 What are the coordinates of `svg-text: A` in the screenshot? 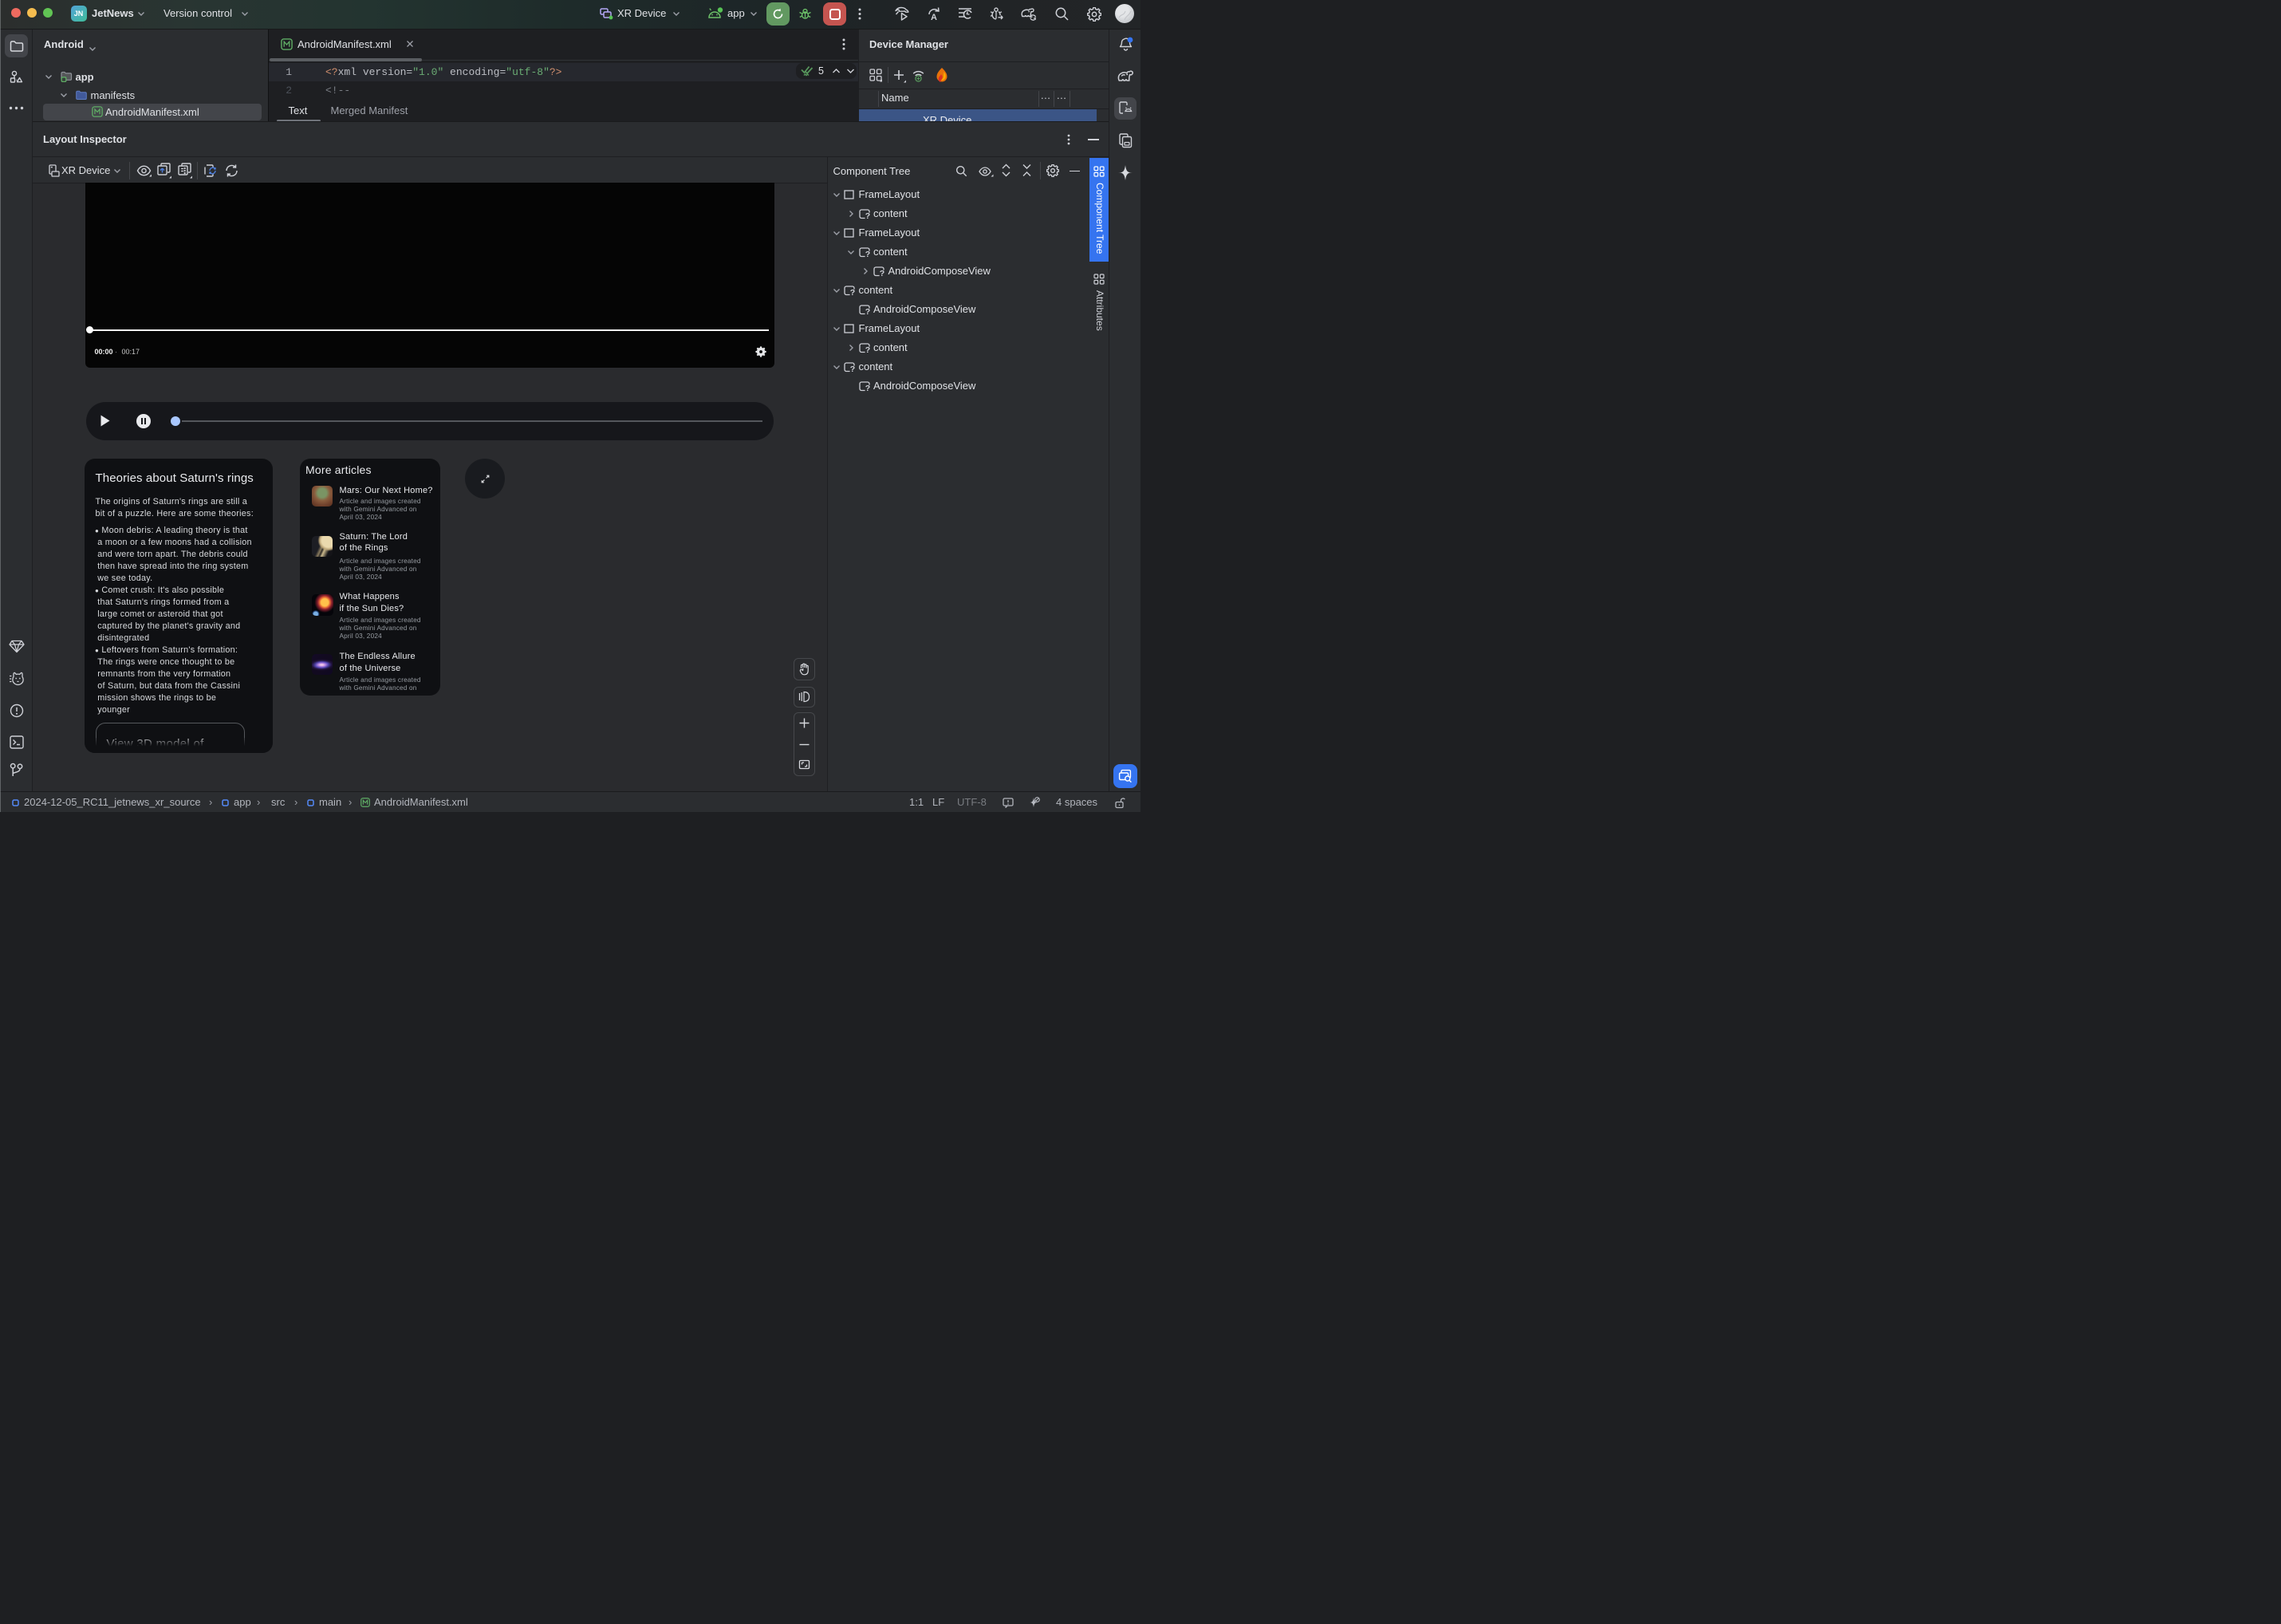 It's located at (934, 17).